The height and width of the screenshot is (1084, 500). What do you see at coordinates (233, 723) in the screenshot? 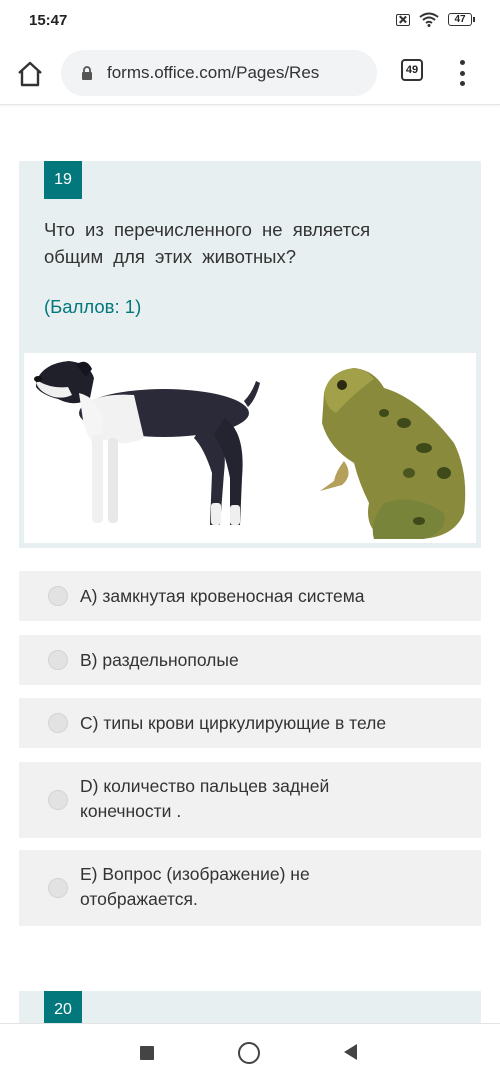
I see `option-label: C) типы крови циркулирующие в теле` at bounding box center [233, 723].